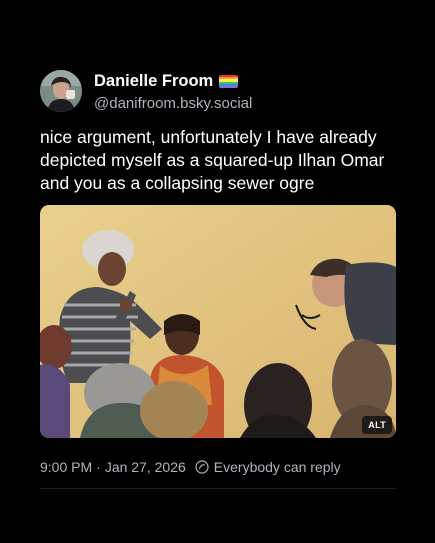 The height and width of the screenshot is (543, 435). I want to click on post-time: 9:00 PM, so click(66, 467).